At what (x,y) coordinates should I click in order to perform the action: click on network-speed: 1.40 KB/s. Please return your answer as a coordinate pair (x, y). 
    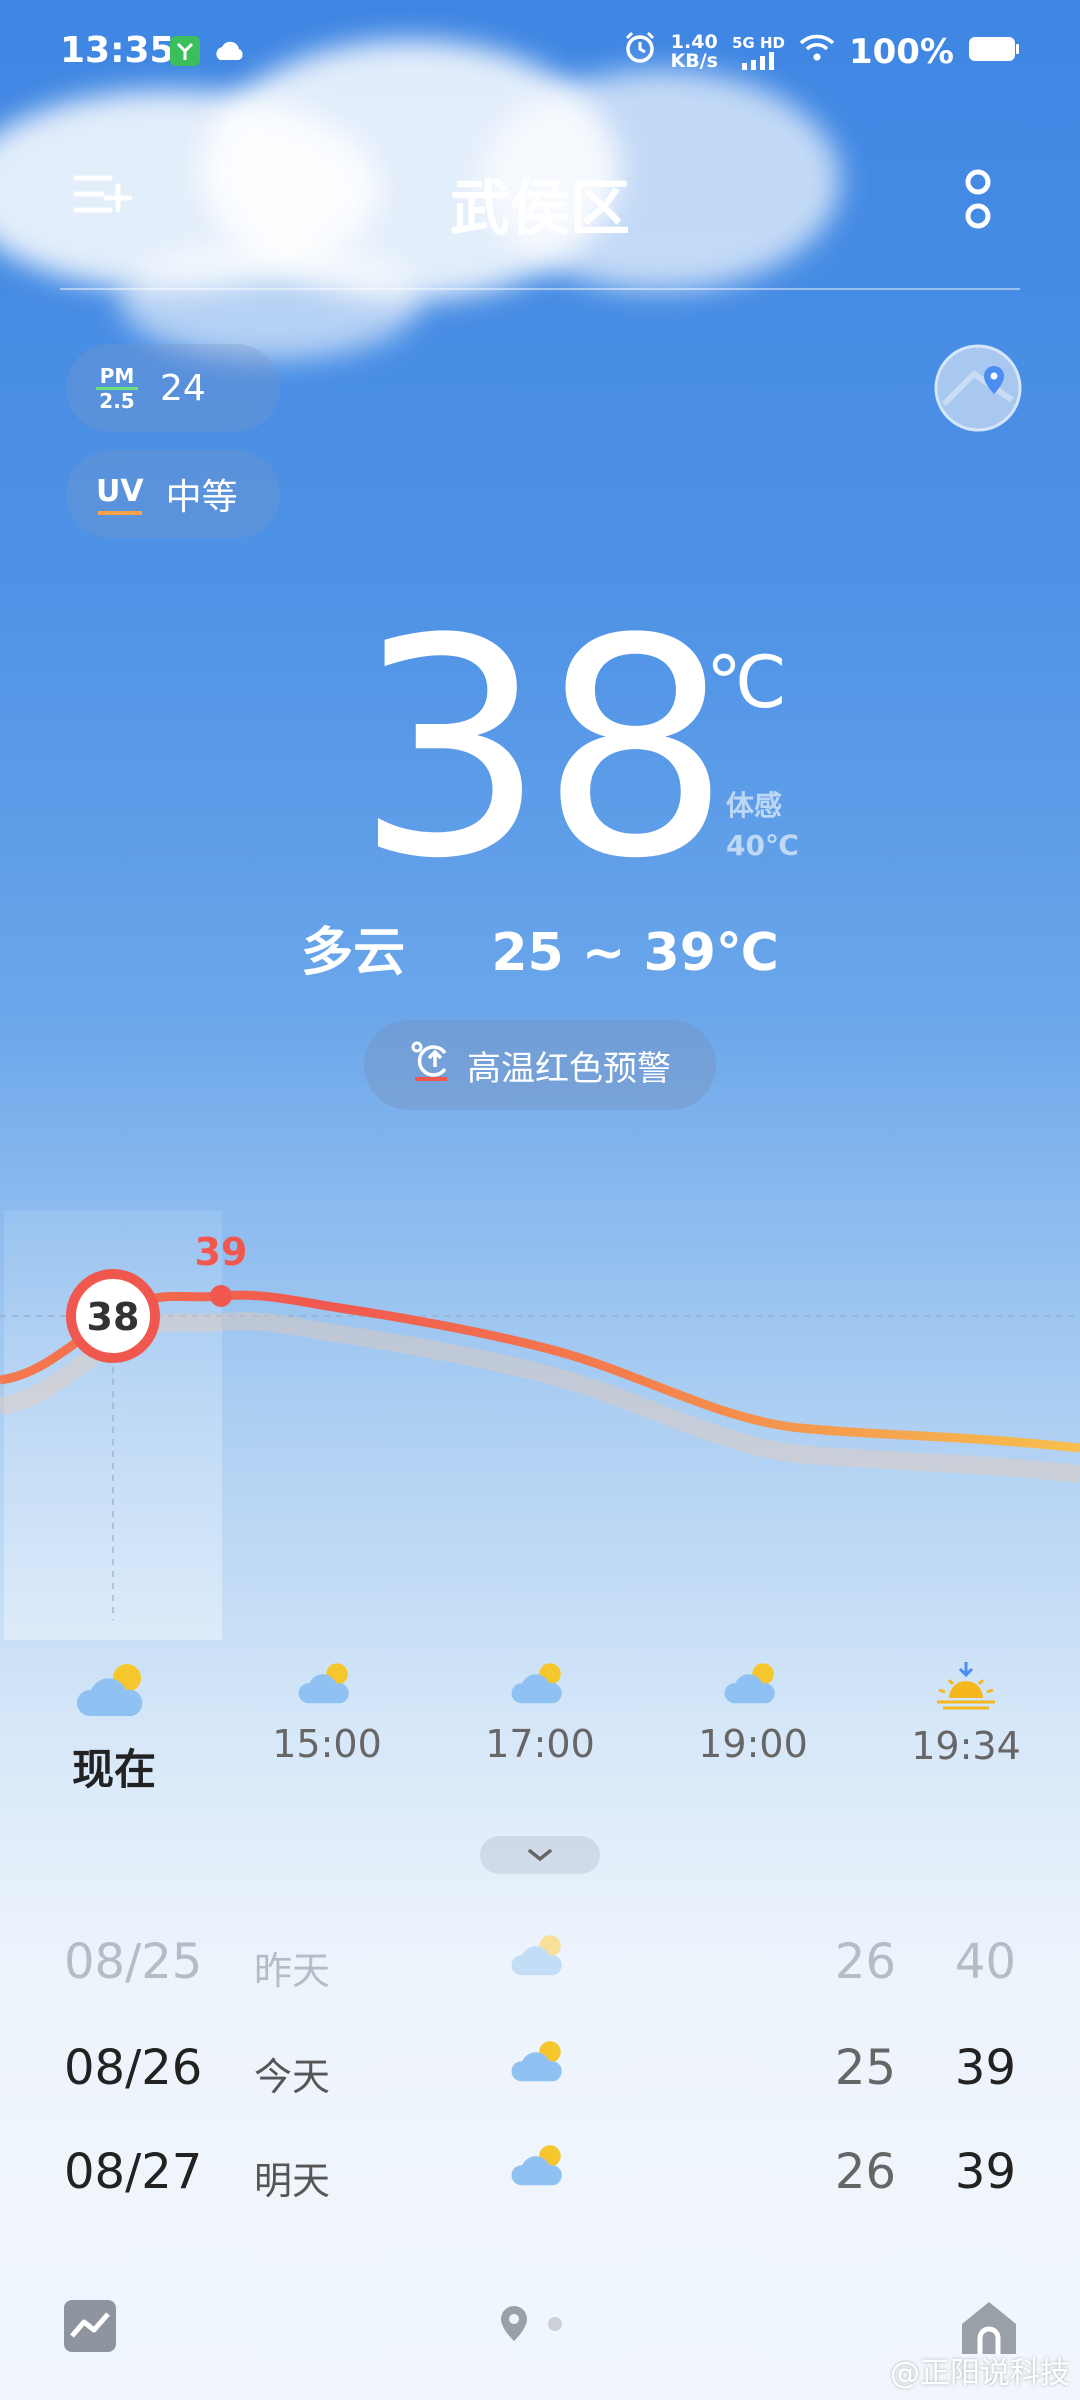
    Looking at the image, I should click on (694, 51).